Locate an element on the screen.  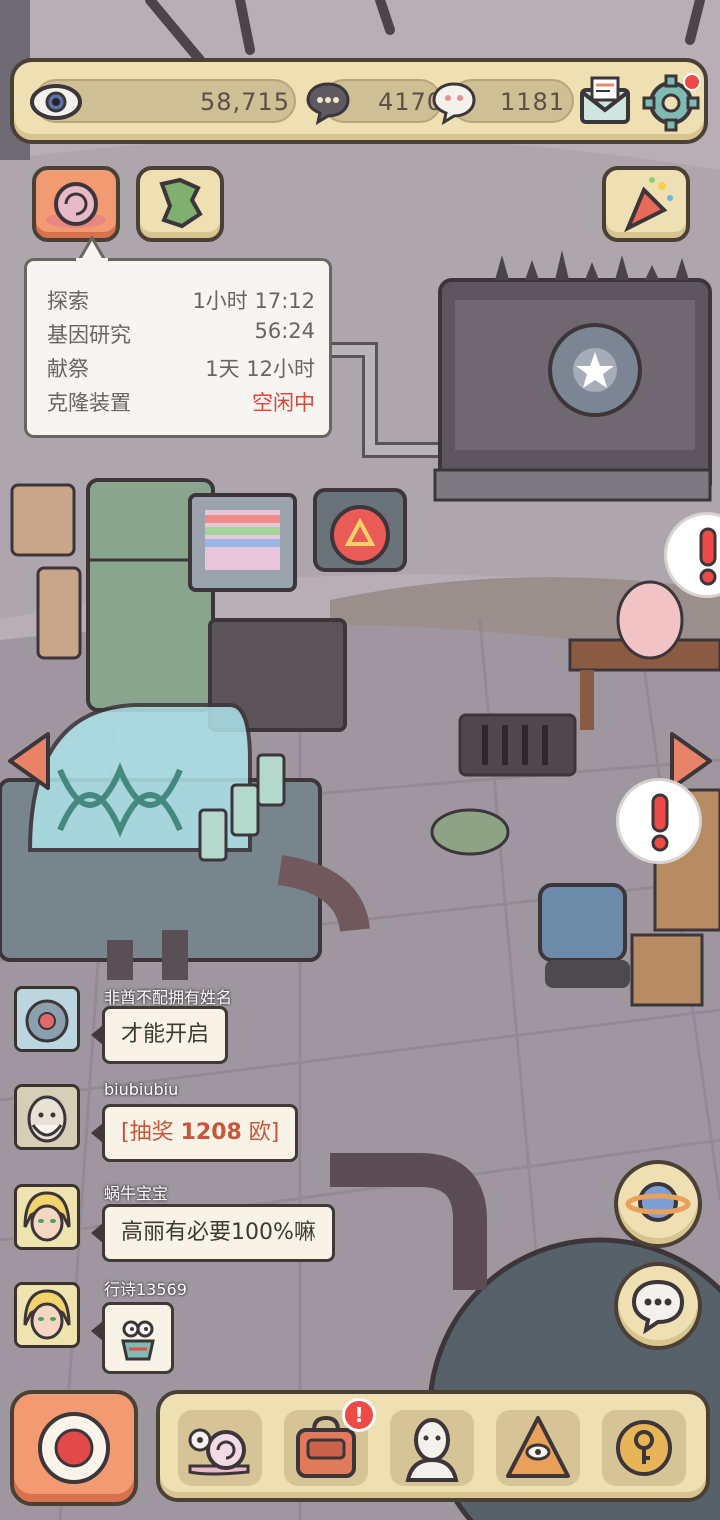
bottom-nav-bar: ! is located at coordinates (433, 1446).